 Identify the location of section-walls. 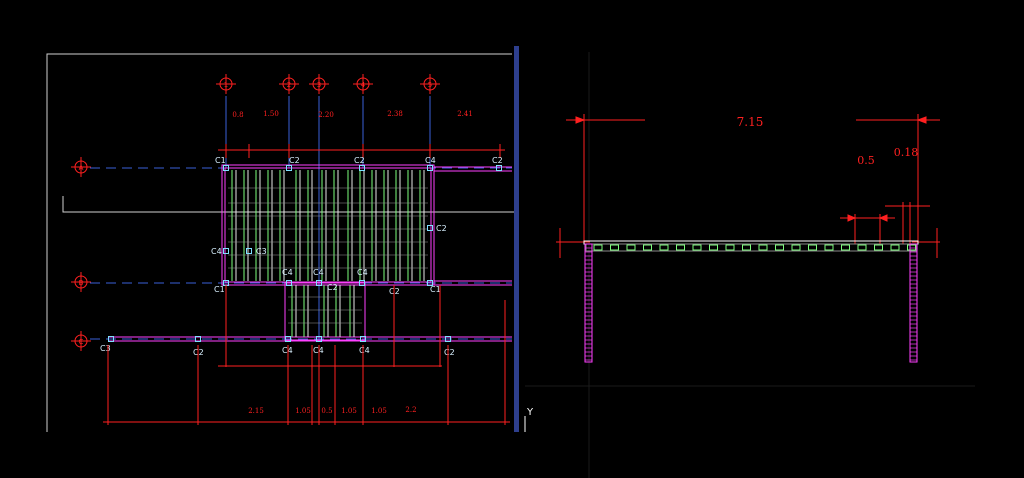
(751, 303).